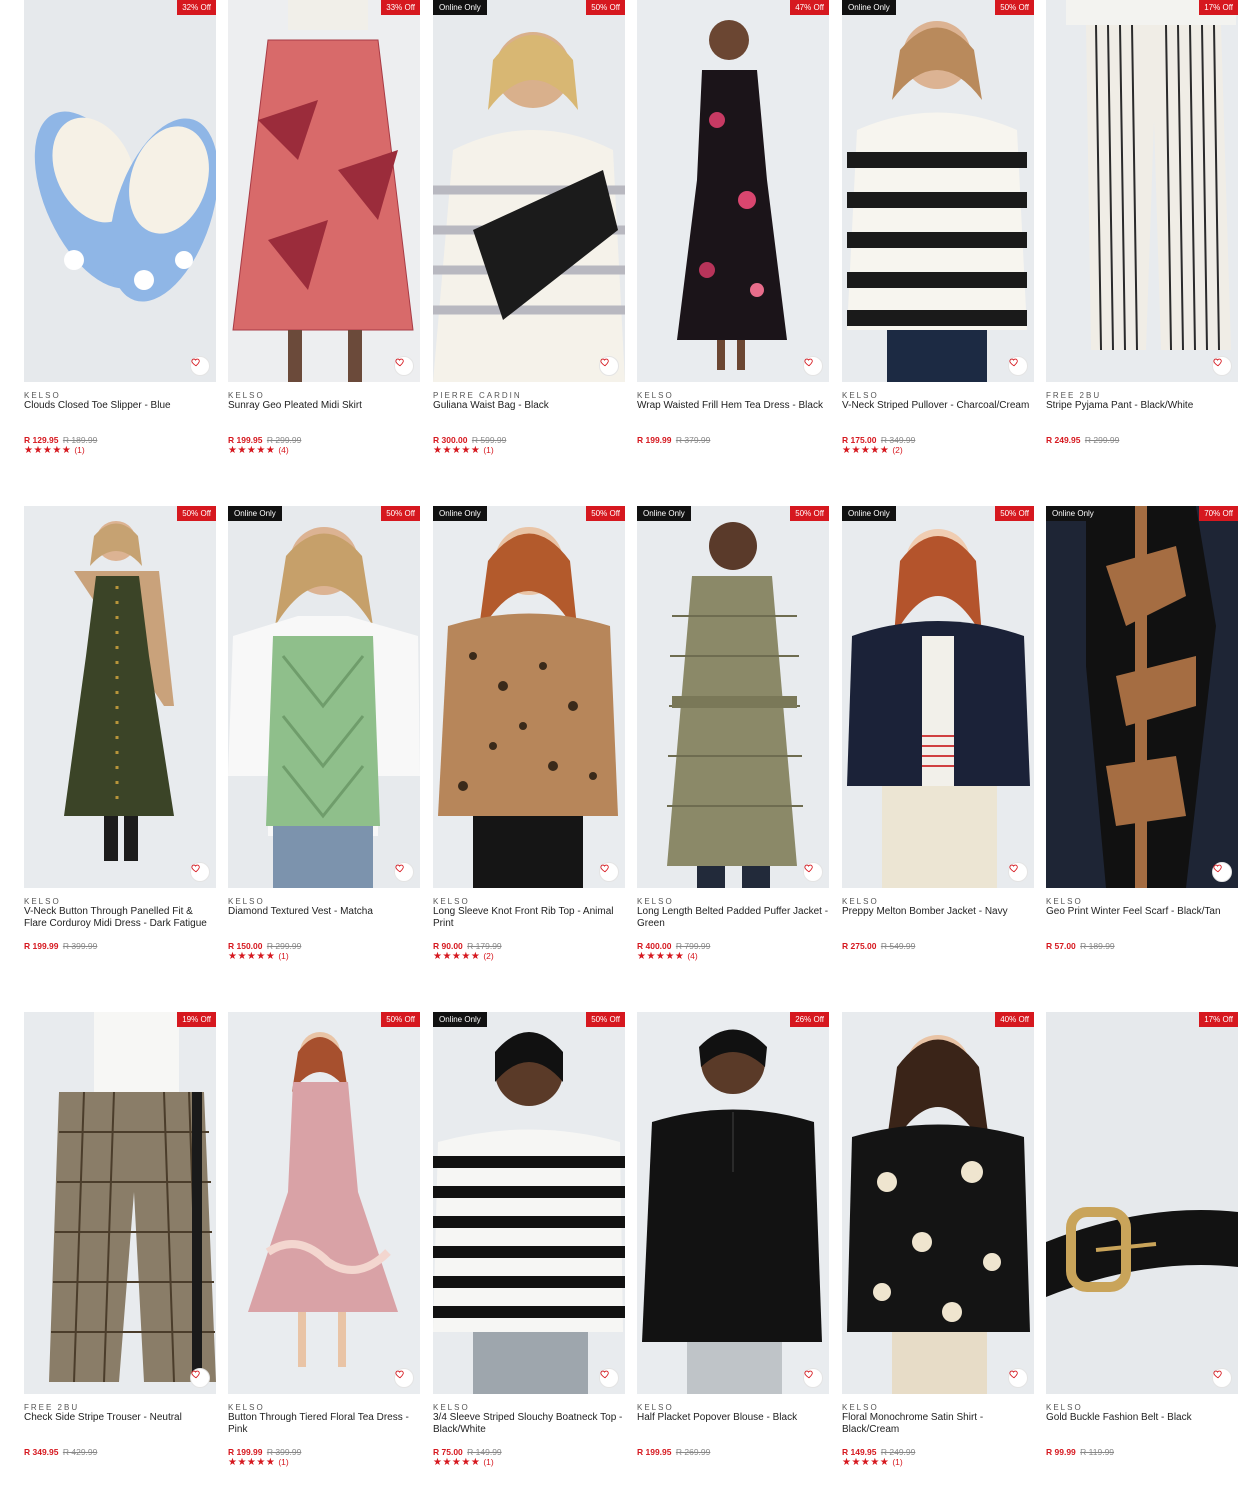  What do you see at coordinates (477, 395) in the screenshot?
I see `product-brand: PIERRE CARDIN` at bounding box center [477, 395].